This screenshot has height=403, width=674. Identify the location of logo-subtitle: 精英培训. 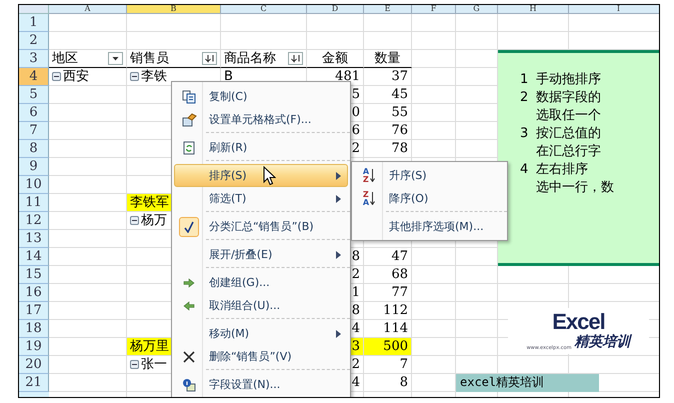
(602, 342).